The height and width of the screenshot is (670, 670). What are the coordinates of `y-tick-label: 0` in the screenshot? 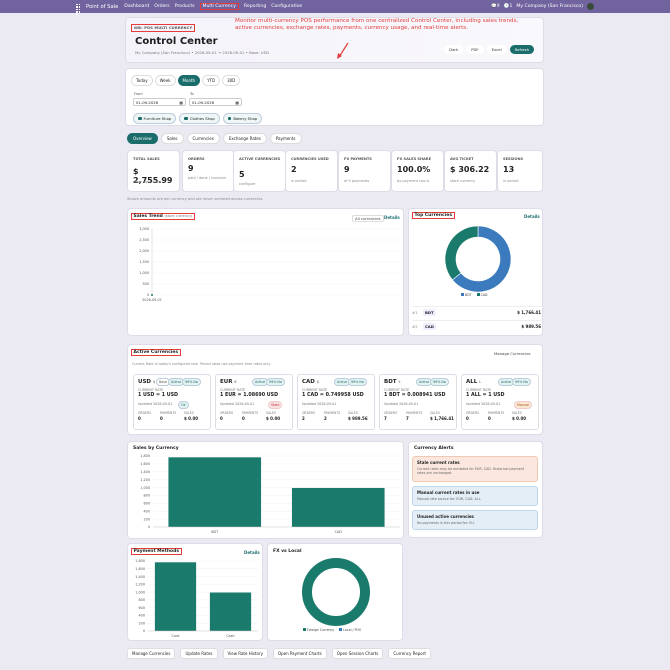 It's located at (149, 527).